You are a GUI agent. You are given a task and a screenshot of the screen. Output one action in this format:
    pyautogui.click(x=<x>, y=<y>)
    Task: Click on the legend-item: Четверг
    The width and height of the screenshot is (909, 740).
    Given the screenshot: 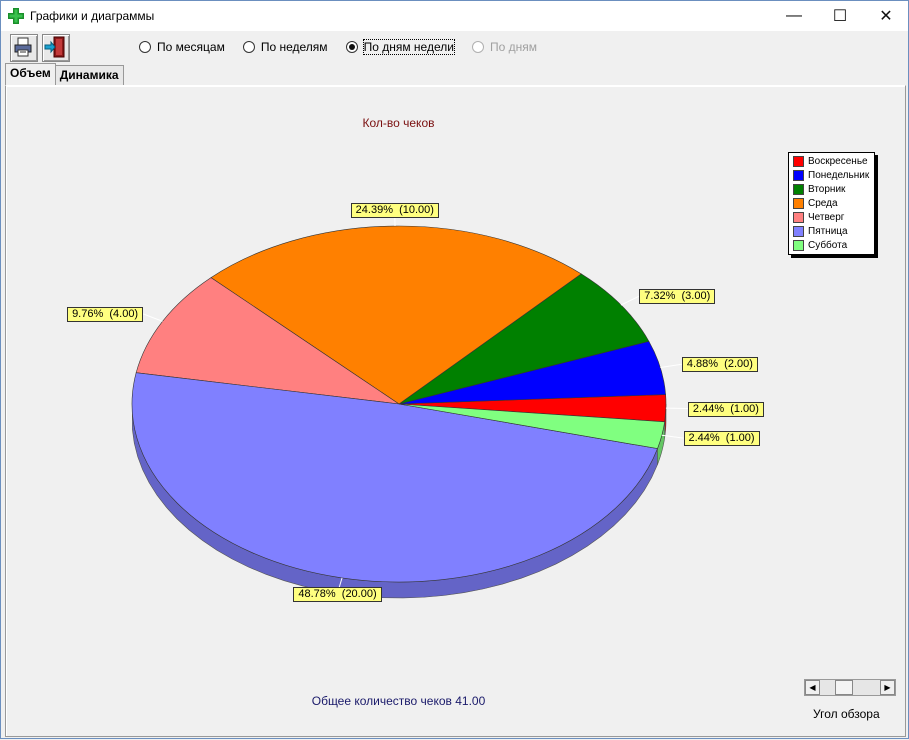 What is the action you would take?
    pyautogui.click(x=818, y=217)
    